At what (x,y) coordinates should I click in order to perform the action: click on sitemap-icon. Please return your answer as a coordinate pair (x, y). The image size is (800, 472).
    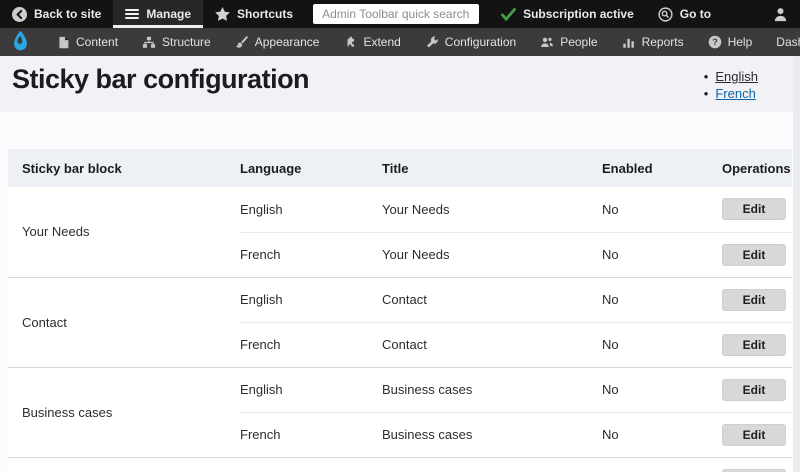
    Looking at the image, I should click on (149, 42).